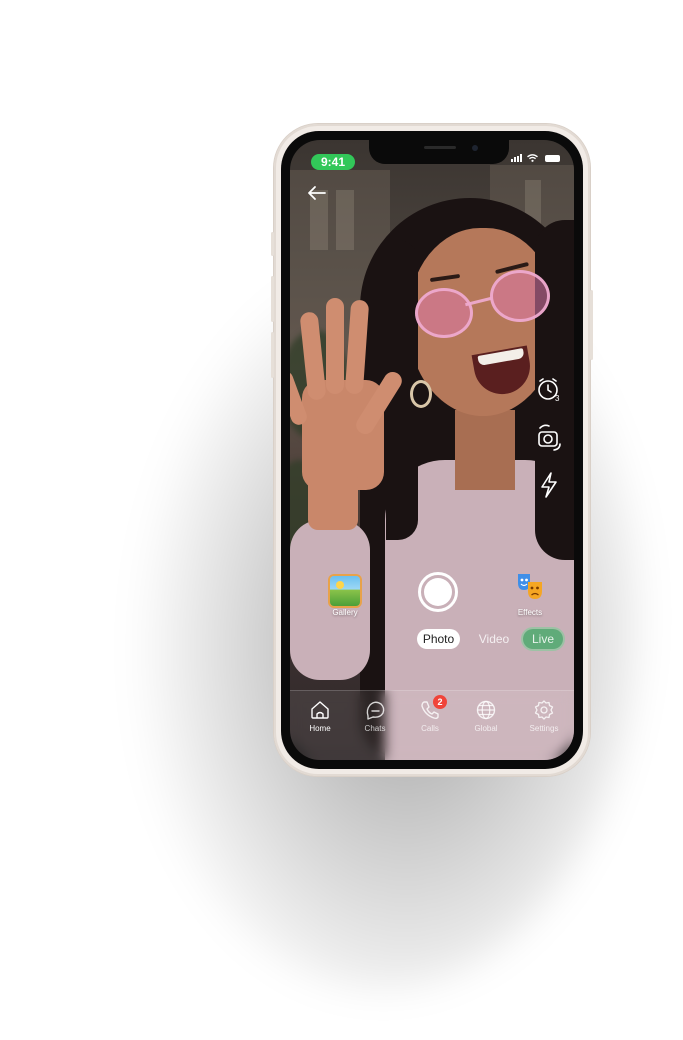 The width and height of the screenshot is (683, 1040). Describe the element at coordinates (544, 710) in the screenshot. I see `gear-icon` at that location.